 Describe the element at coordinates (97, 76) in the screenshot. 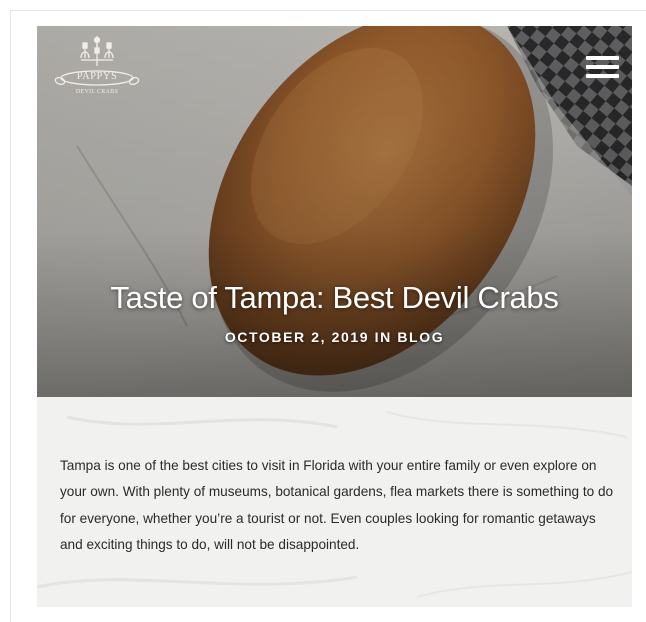

I see `logo-name: PAPPYS` at that location.